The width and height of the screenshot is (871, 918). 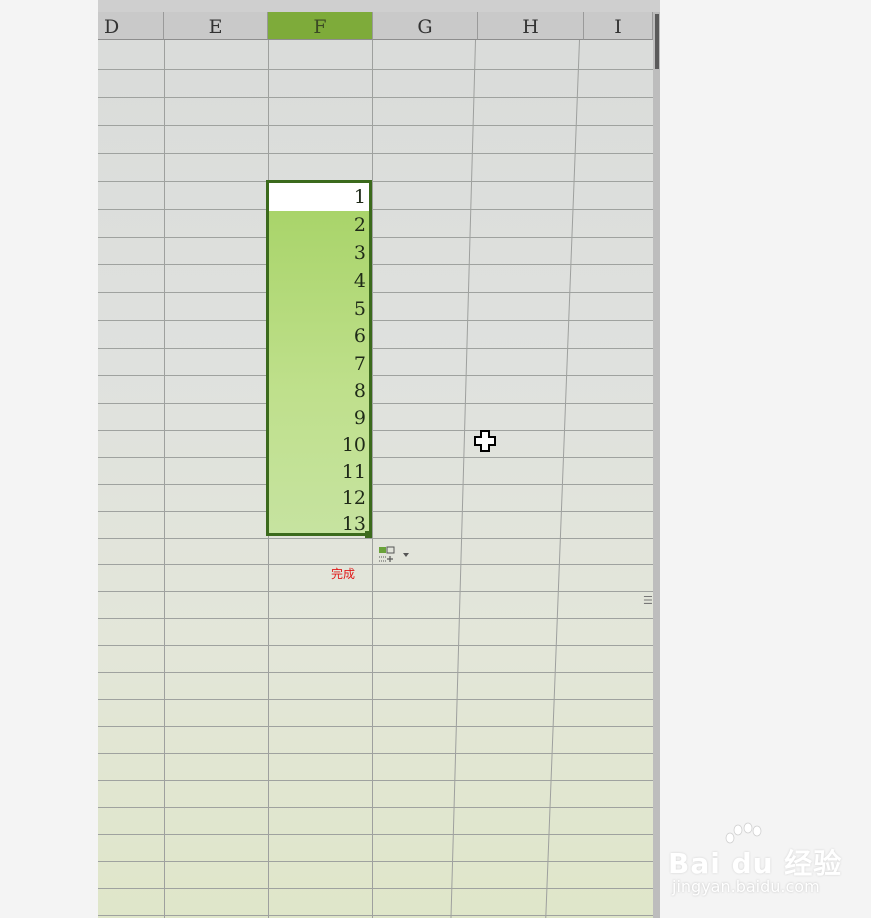 I want to click on done-caption: 完成, so click(x=343, y=574).